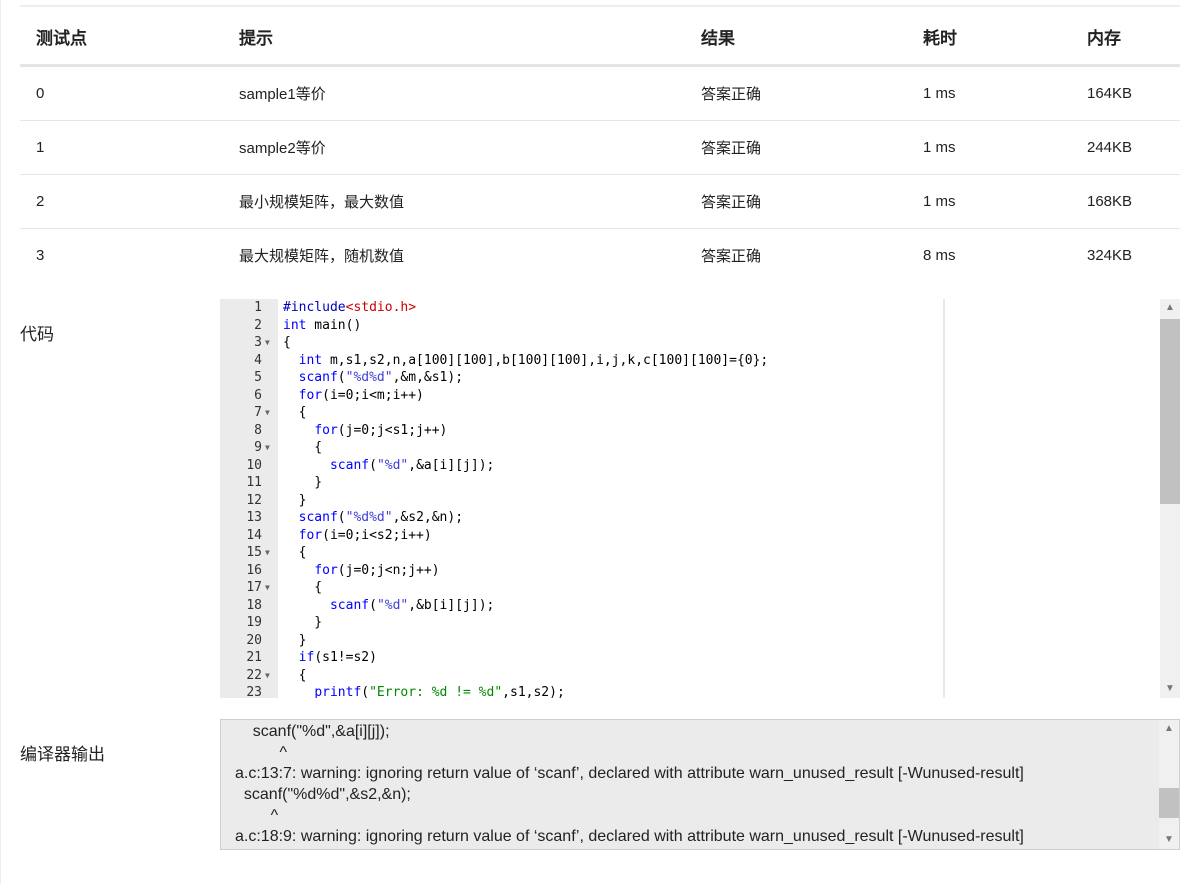 Image resolution: width=1200 pixels, height=884 pixels. Describe the element at coordinates (337, 657) in the screenshot. I see `code-text: if(s1!=s2)` at that location.